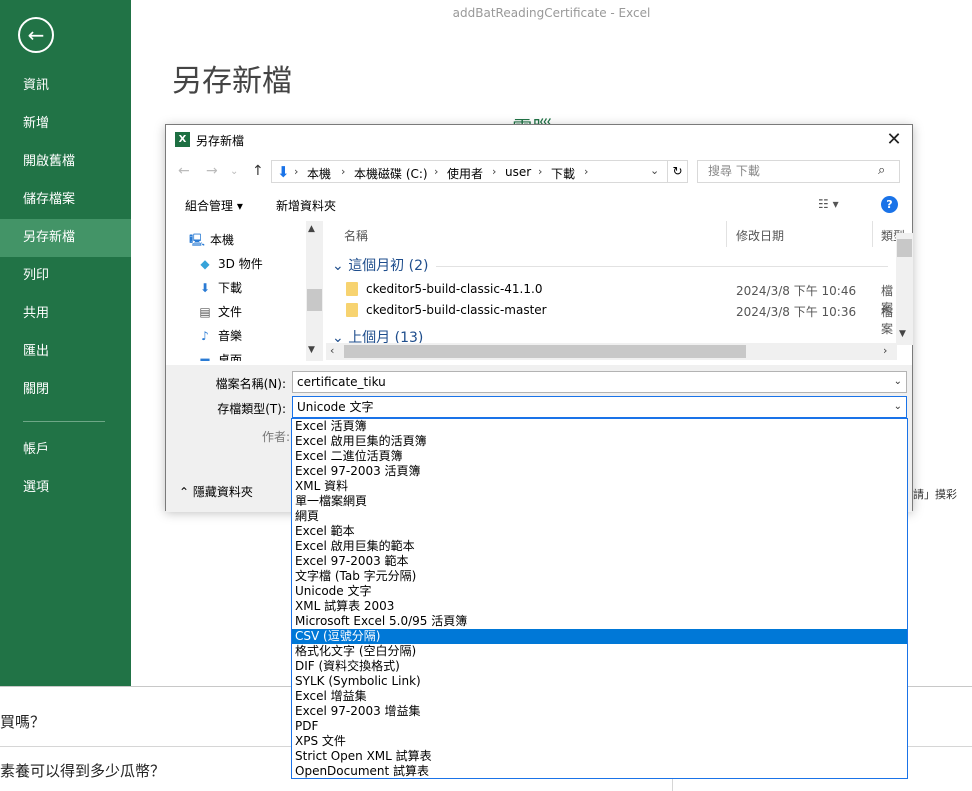 This screenshot has width=972, height=791. Describe the element at coordinates (319, 173) in the screenshot. I see `breadcrumb-pc: 本機` at that location.